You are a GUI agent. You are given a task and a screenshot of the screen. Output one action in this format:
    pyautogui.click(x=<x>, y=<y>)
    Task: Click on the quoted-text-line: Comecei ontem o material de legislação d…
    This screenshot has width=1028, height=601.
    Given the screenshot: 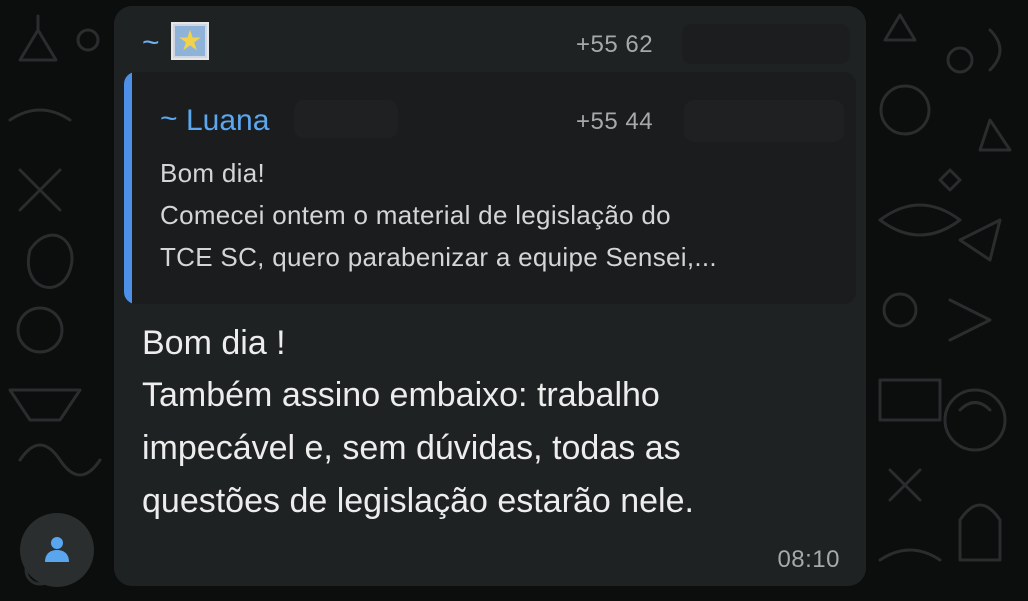 What is the action you would take?
    pyautogui.click(x=415, y=215)
    